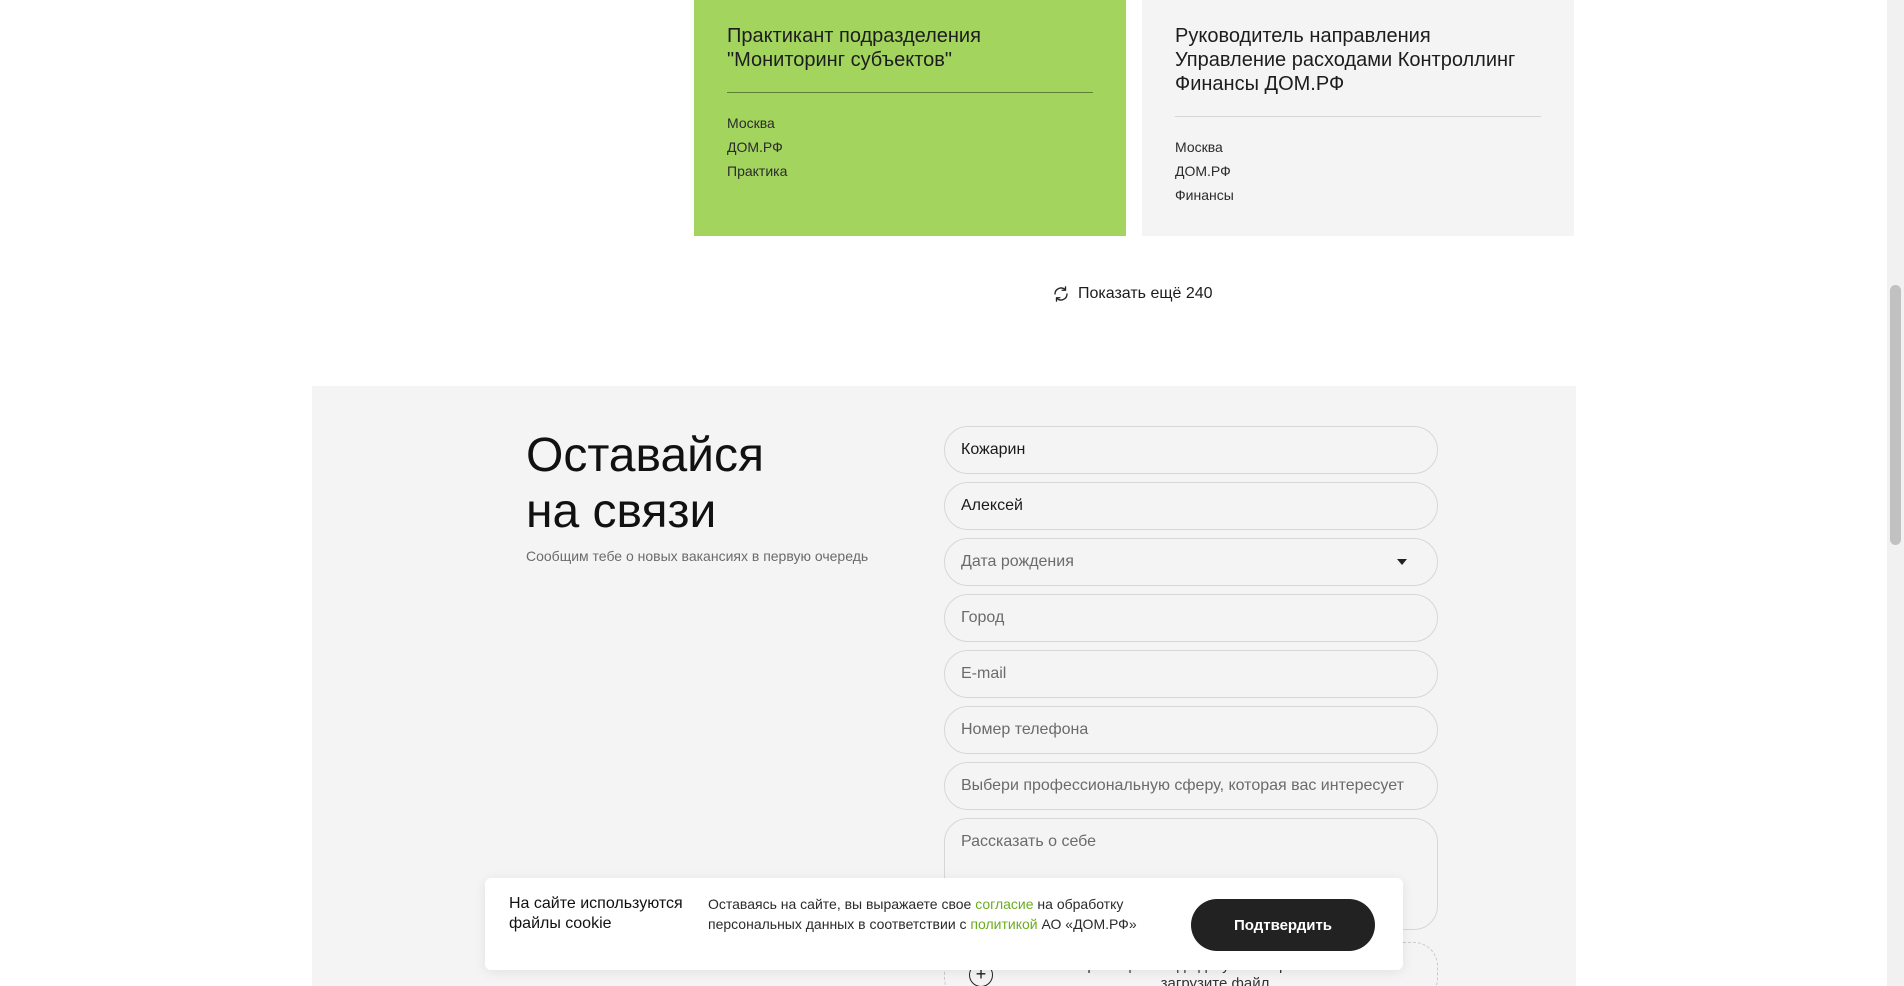 This screenshot has height=986, width=1904. I want to click on phone-field, so click(1191, 730).